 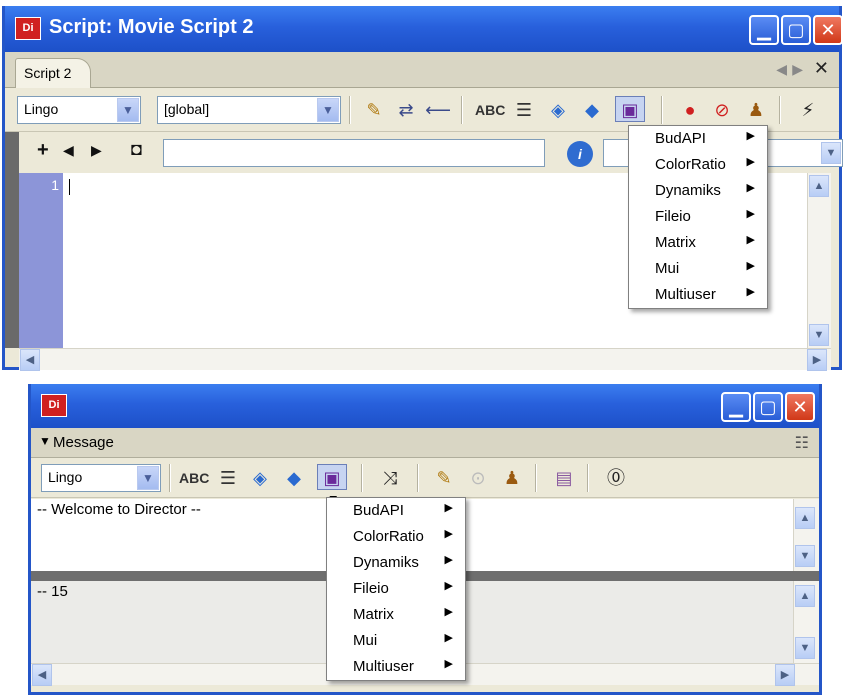 I want to click on maximize-icon: ▢, so click(x=796, y=30).